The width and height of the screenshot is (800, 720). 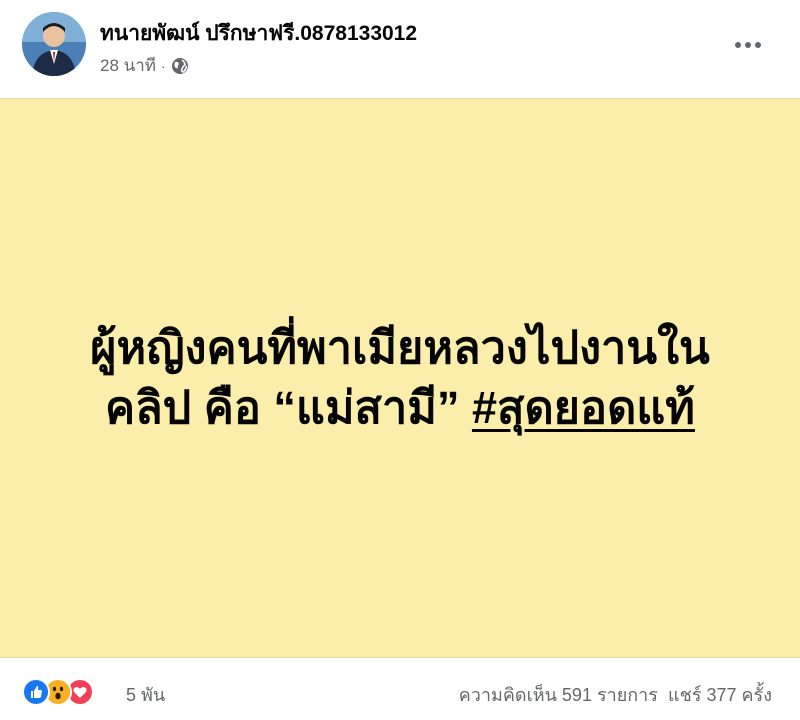 I want to click on reaction-icons, so click(x=58, y=692).